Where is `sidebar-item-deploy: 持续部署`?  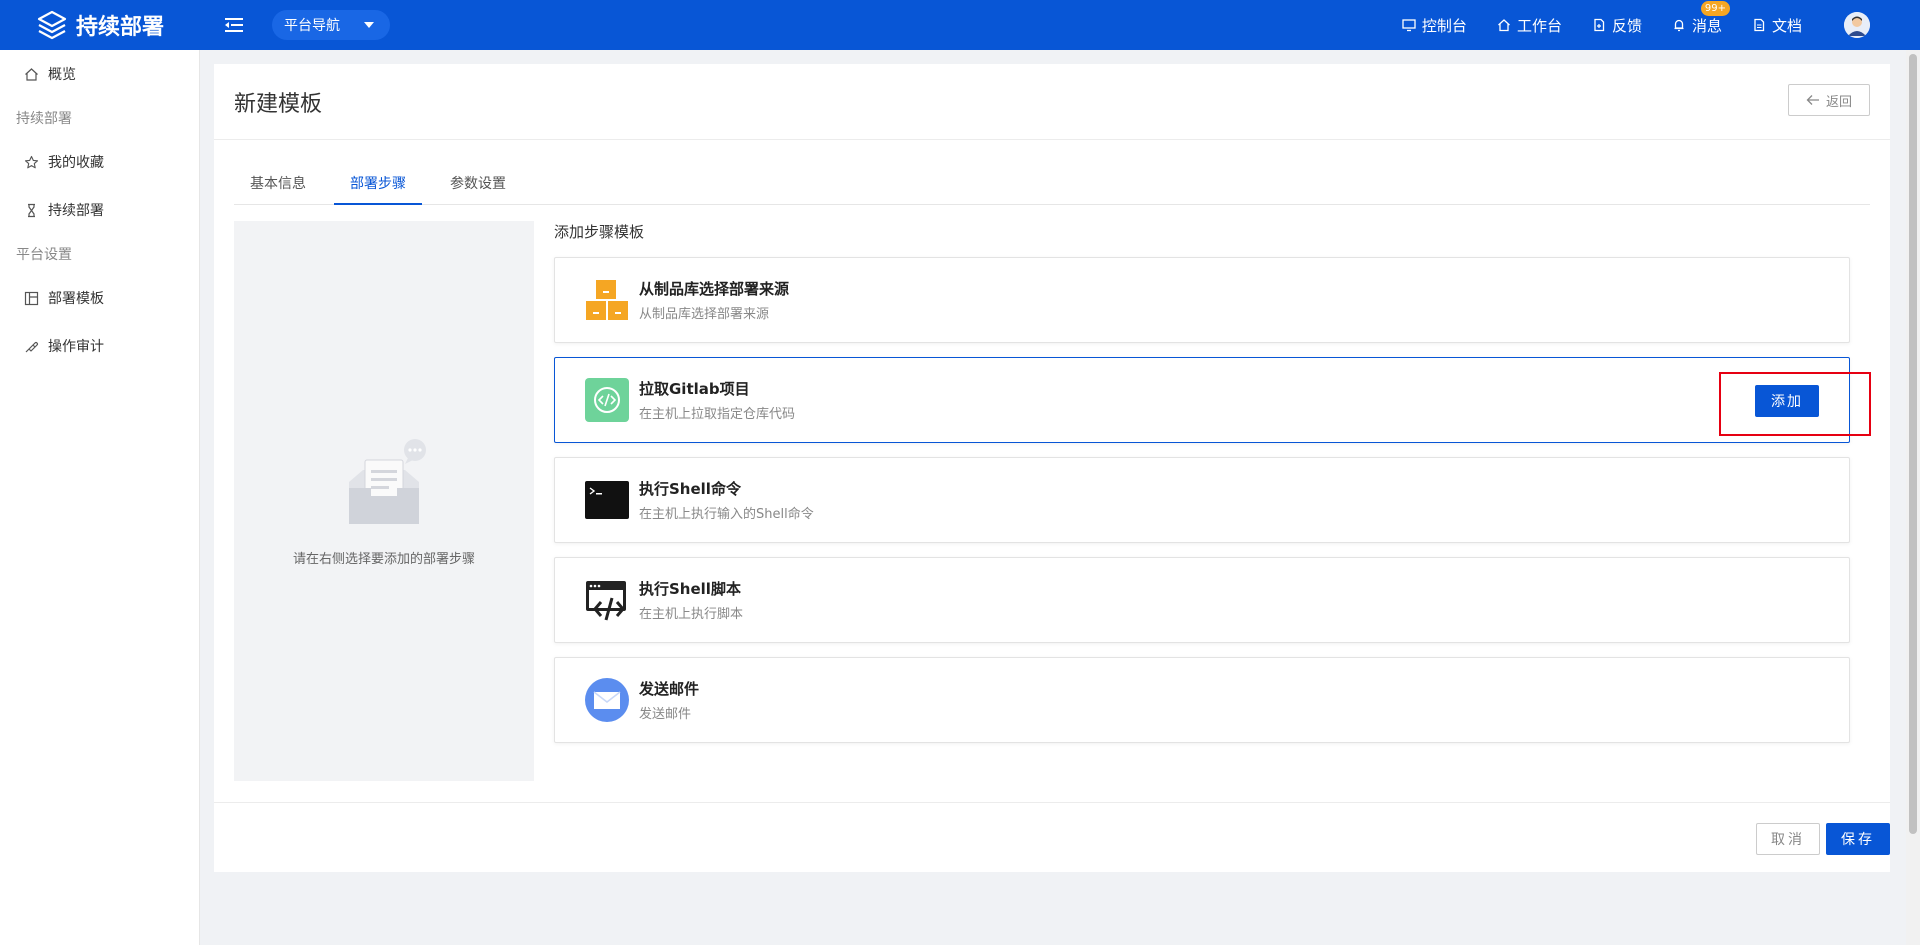
sidebar-item-deploy: 持续部署 is located at coordinates (99, 210).